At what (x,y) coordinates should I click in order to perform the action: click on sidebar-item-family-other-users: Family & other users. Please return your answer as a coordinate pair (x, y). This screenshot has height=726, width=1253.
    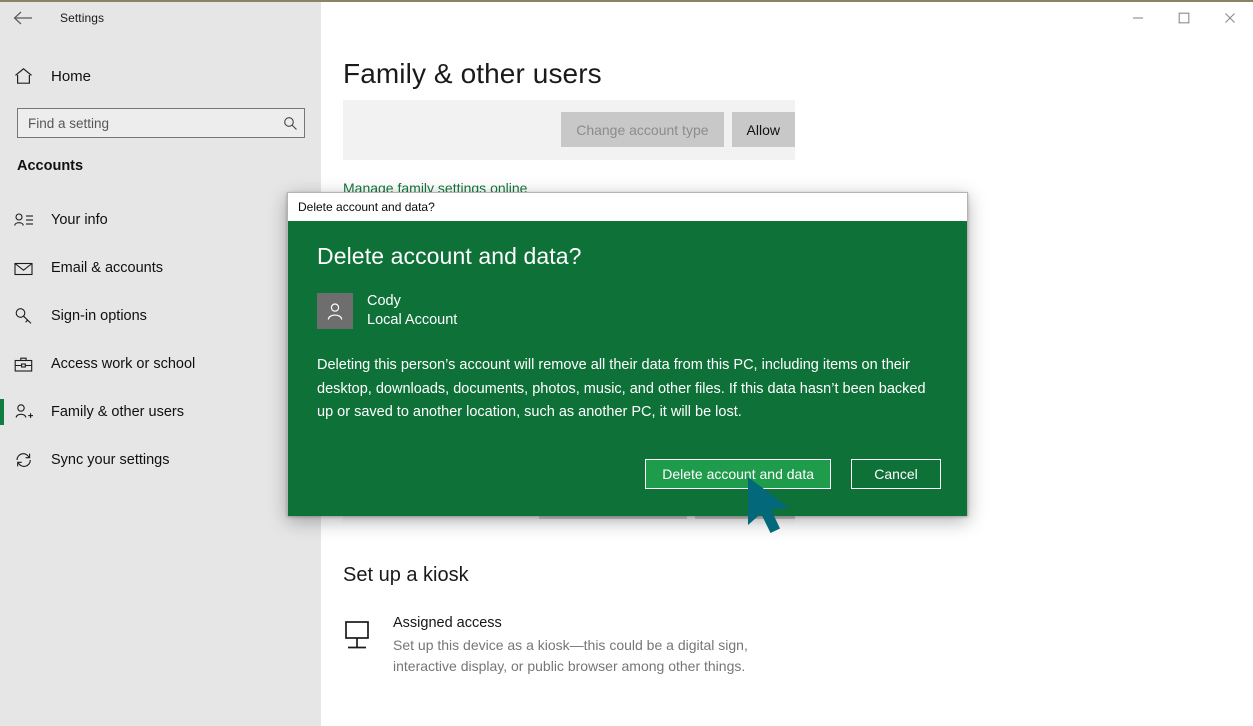
    Looking at the image, I should click on (160, 412).